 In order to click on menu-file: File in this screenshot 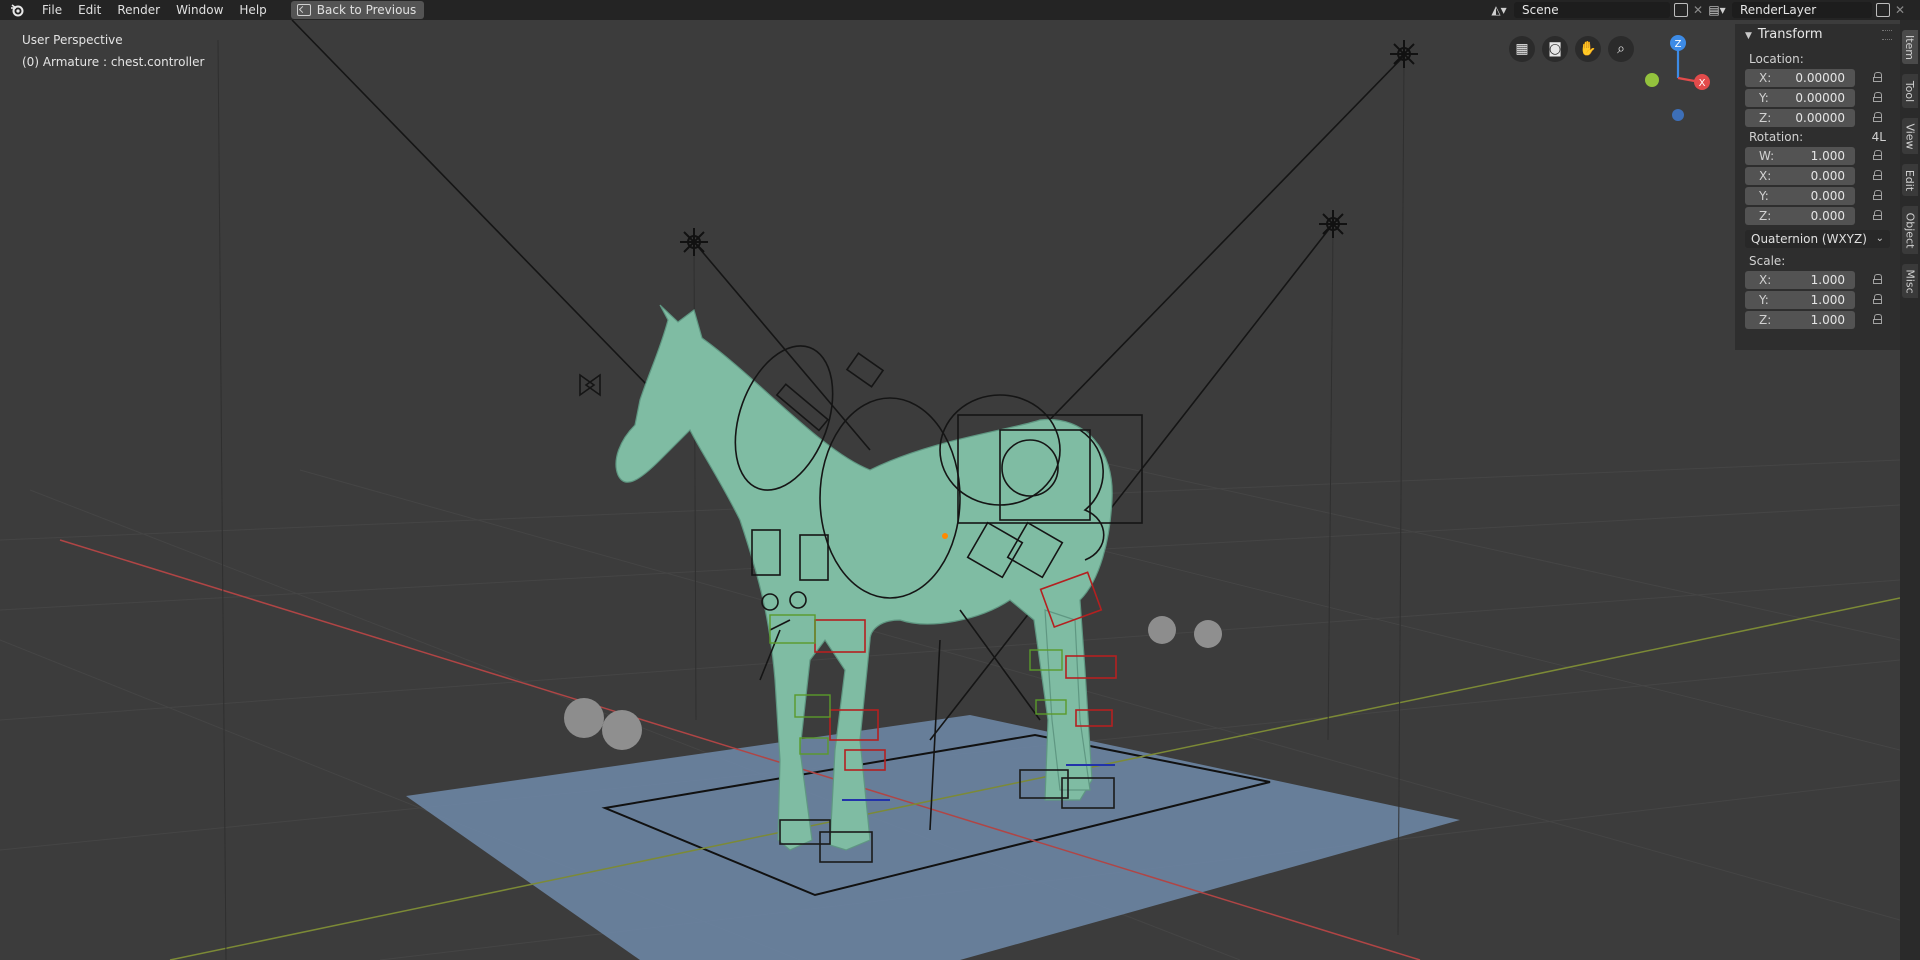, I will do `click(52, 10)`.